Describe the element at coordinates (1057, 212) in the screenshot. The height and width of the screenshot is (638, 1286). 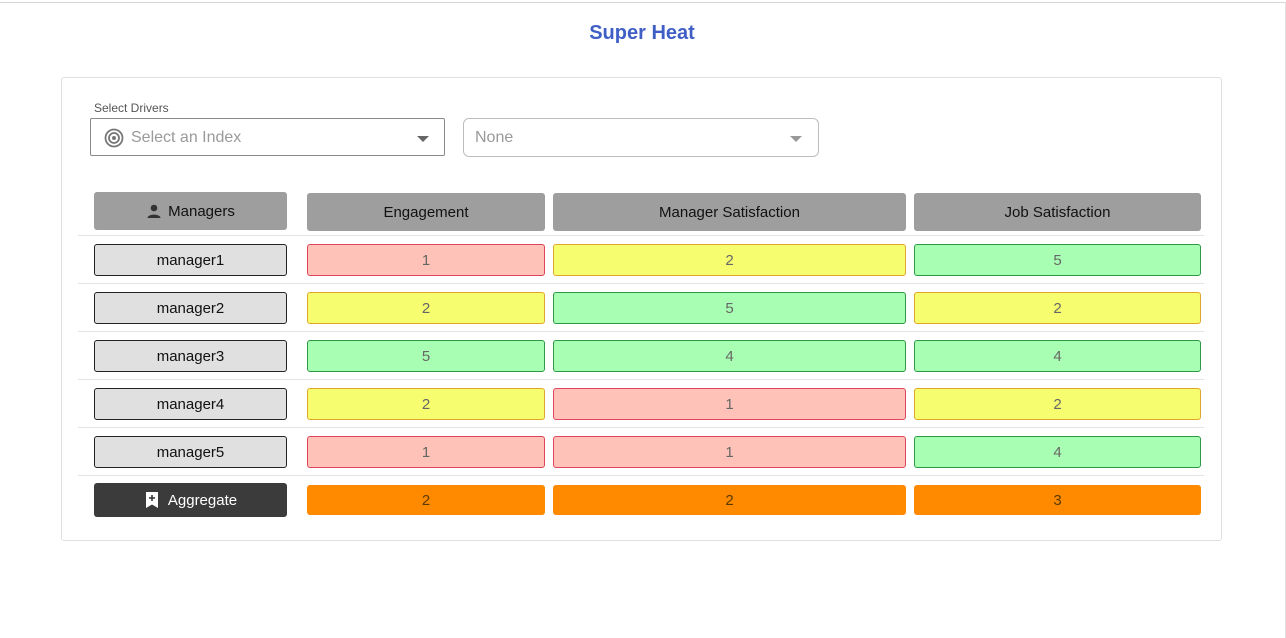
I see `column-header-job-satisfaction: Job Satisfaction` at that location.